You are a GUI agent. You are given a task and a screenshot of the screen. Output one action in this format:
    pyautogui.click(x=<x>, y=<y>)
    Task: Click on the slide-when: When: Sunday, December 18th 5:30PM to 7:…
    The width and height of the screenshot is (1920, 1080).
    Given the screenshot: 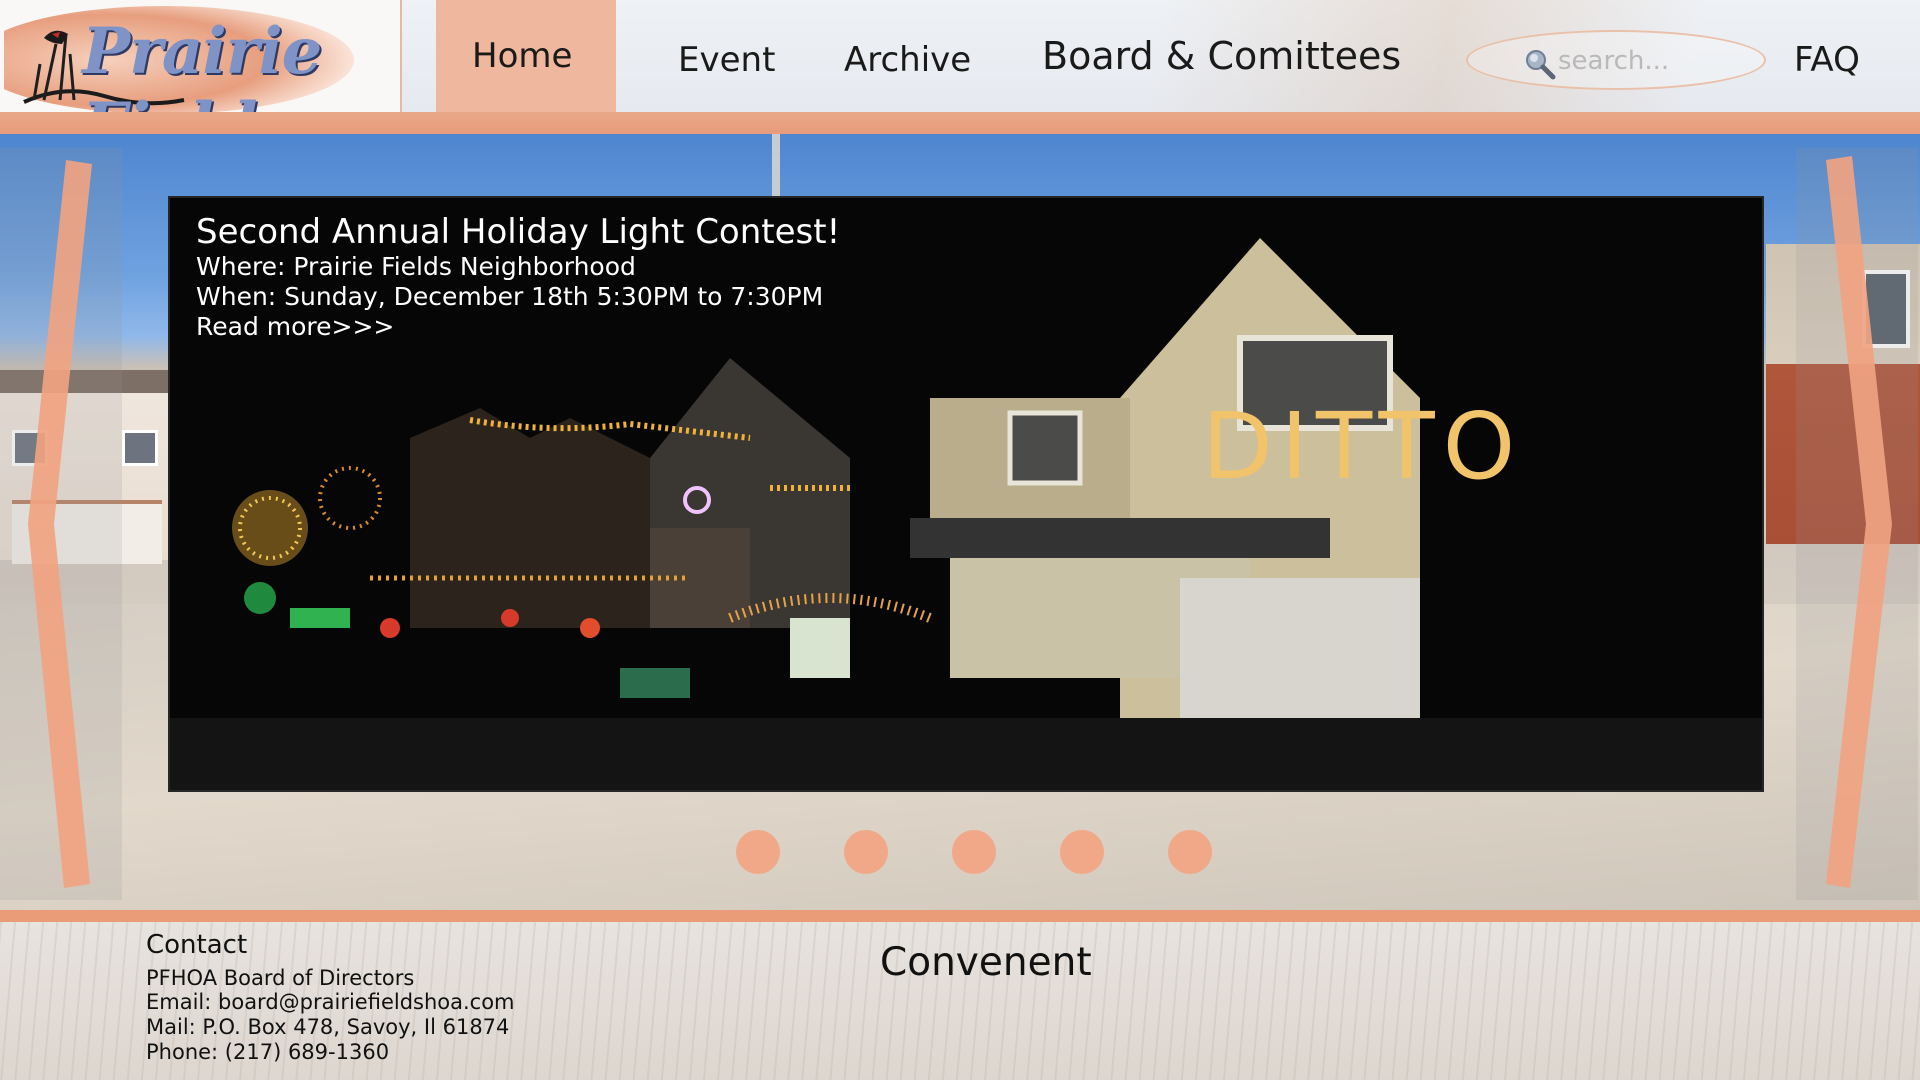 What is the action you would take?
    pyautogui.click(x=510, y=296)
    